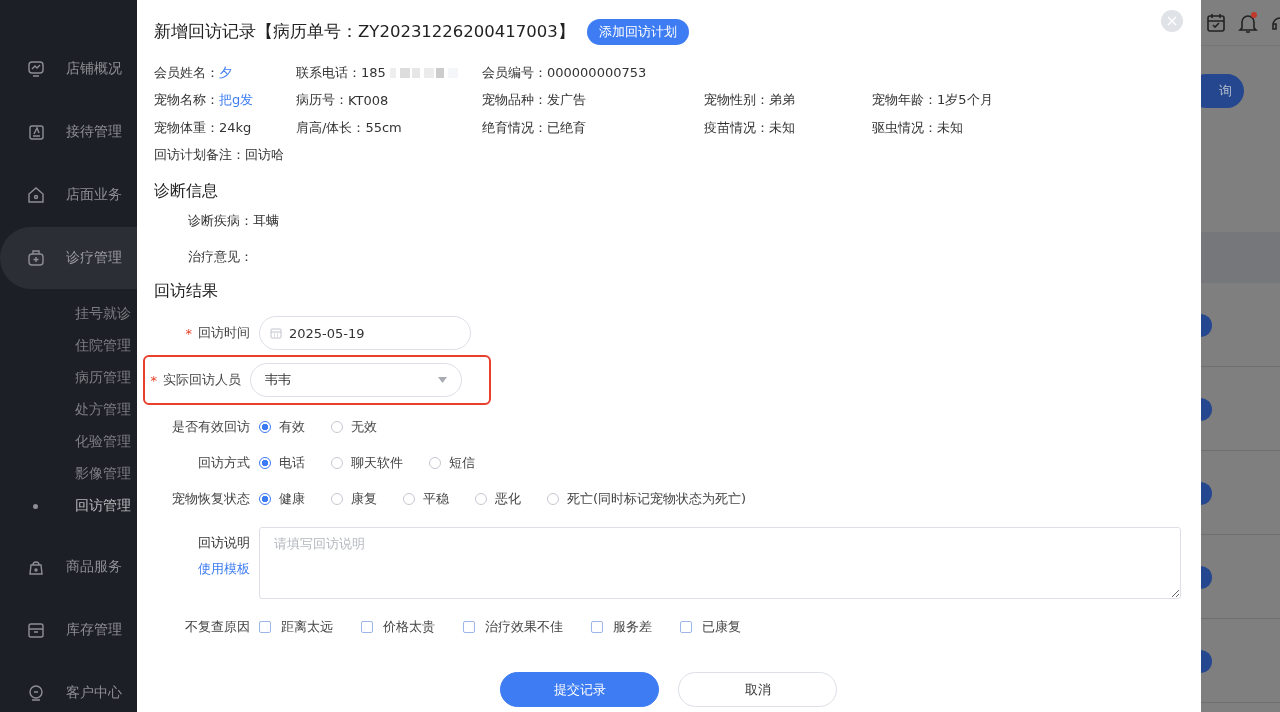 This screenshot has height=712, width=1280. Describe the element at coordinates (68, 195) in the screenshot. I see `sidebar-item: 店面业务` at that location.